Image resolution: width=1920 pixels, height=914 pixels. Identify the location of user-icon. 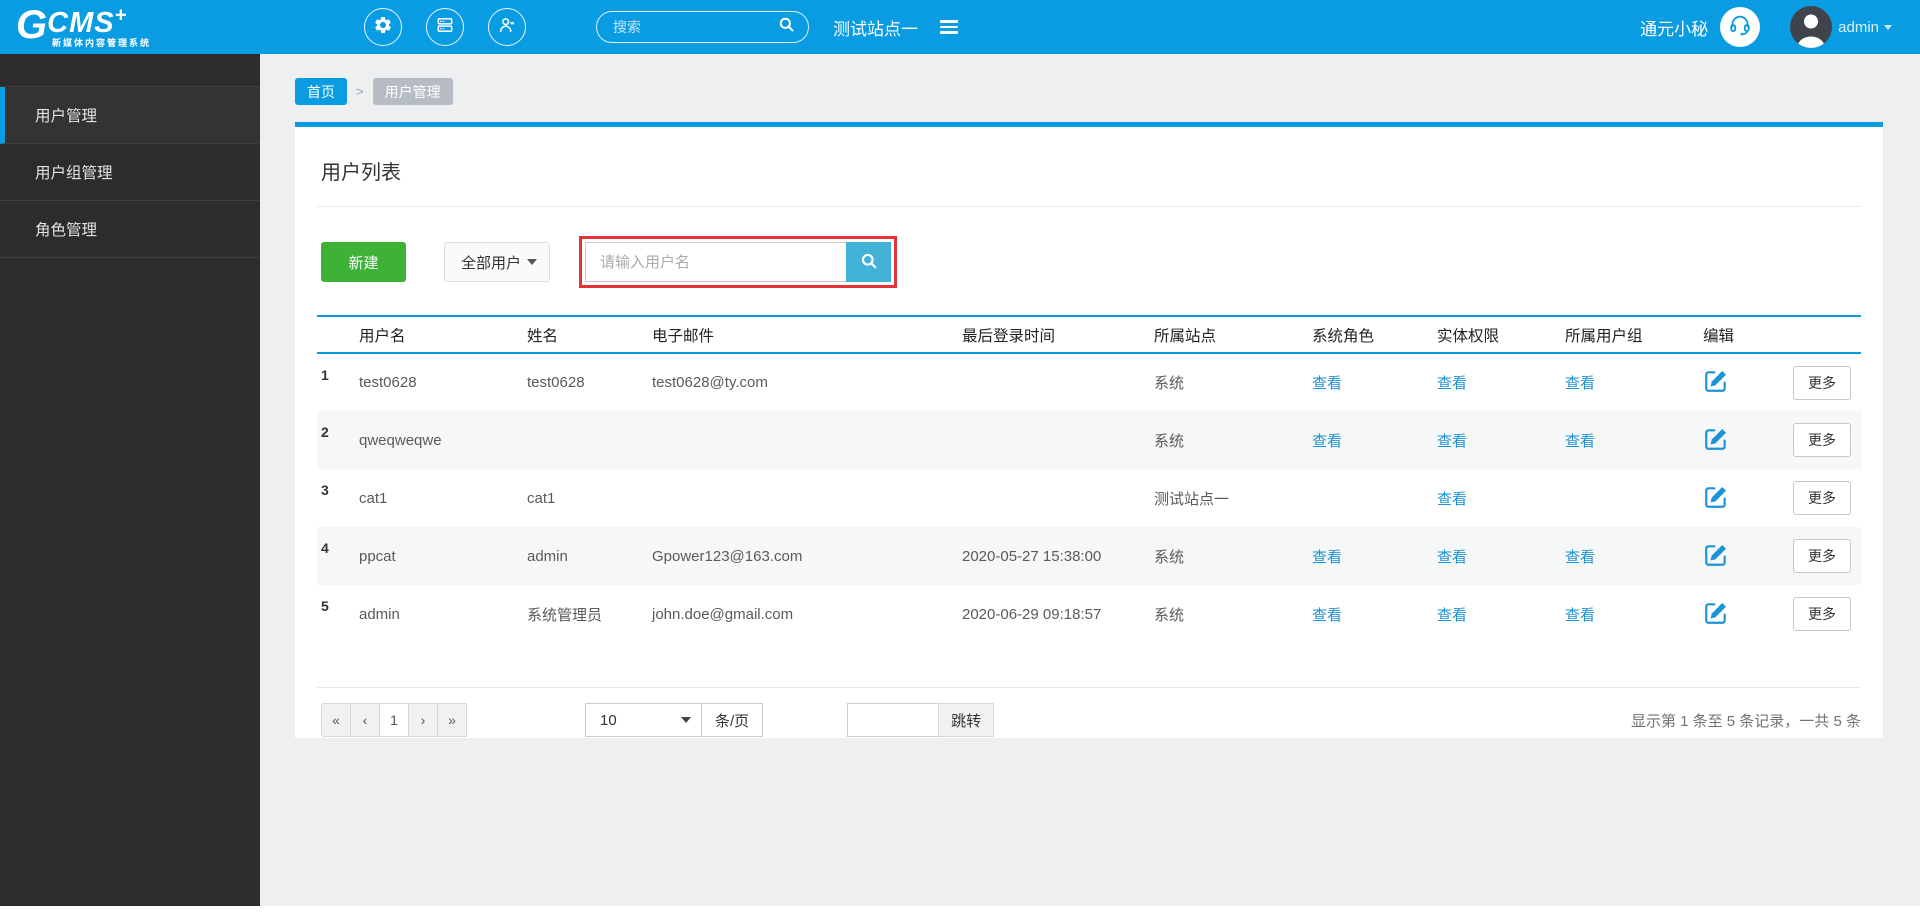
(507, 27).